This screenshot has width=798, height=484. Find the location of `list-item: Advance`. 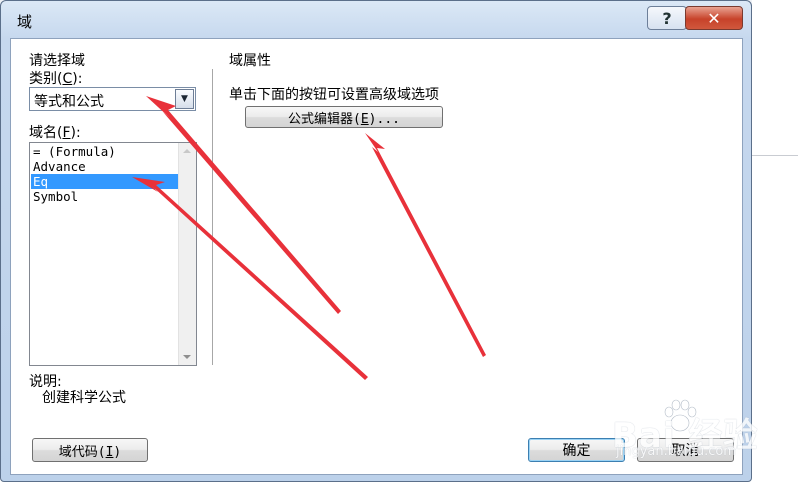

list-item: Advance is located at coordinates (105, 166).